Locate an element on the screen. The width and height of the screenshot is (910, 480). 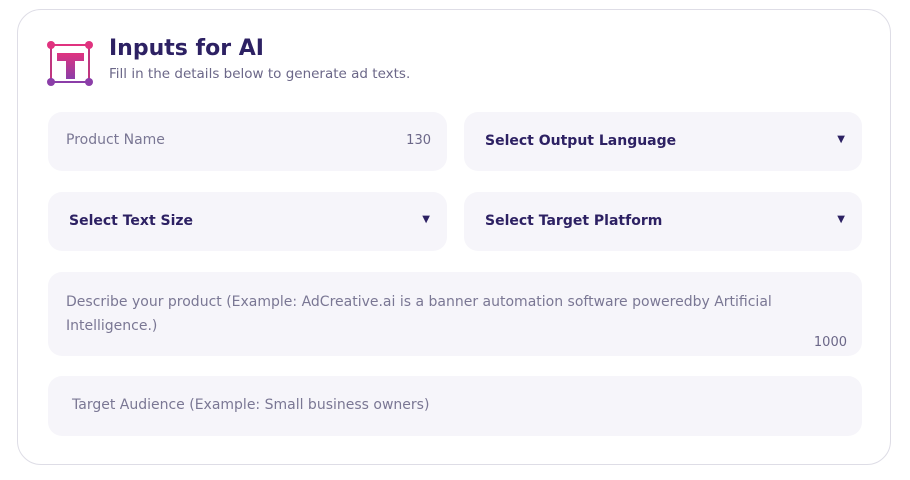
output-language-label: Select Output Language is located at coordinates (581, 141).